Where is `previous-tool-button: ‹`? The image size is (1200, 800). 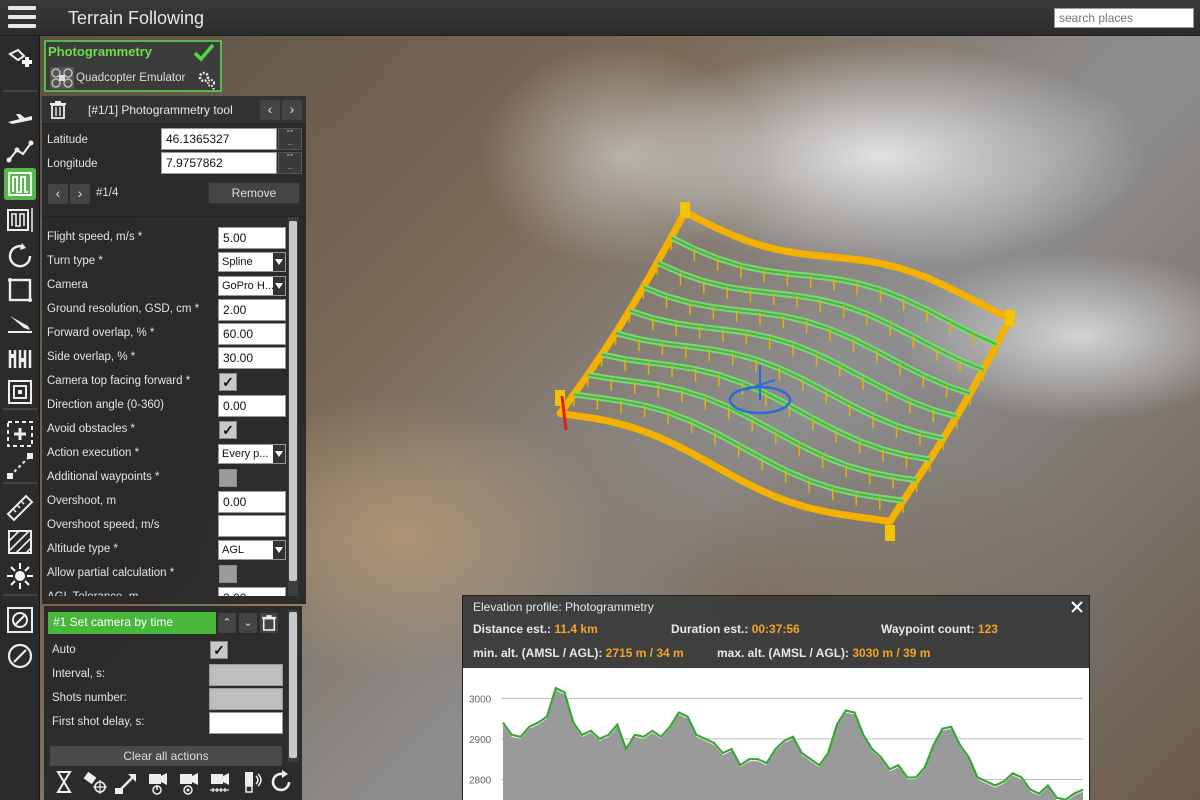
previous-tool-button: ‹ is located at coordinates (270, 110).